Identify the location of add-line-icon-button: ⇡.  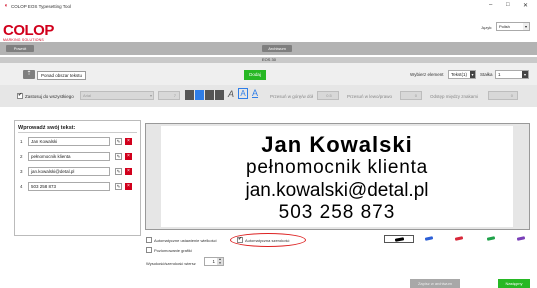
(29, 74).